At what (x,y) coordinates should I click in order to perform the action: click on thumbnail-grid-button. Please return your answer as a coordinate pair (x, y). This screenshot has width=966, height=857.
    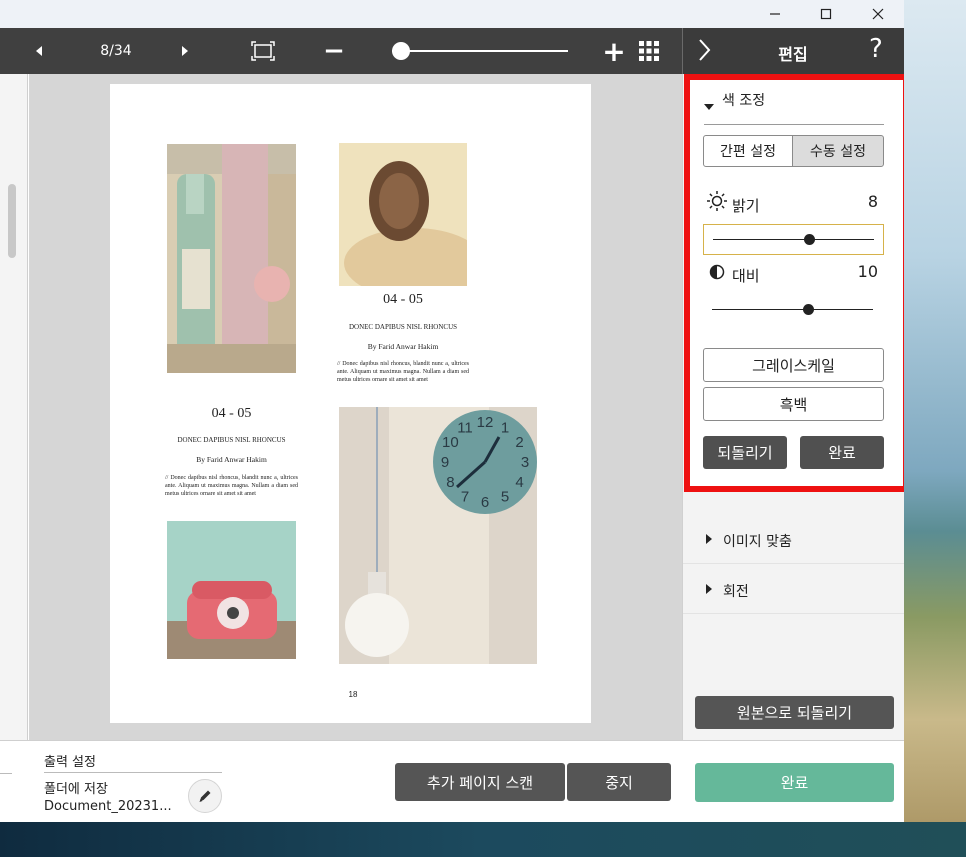
    Looking at the image, I should click on (649, 51).